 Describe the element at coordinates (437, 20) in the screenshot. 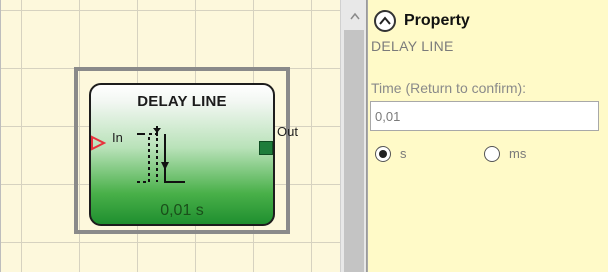

I see `property-panel-title: Property` at that location.